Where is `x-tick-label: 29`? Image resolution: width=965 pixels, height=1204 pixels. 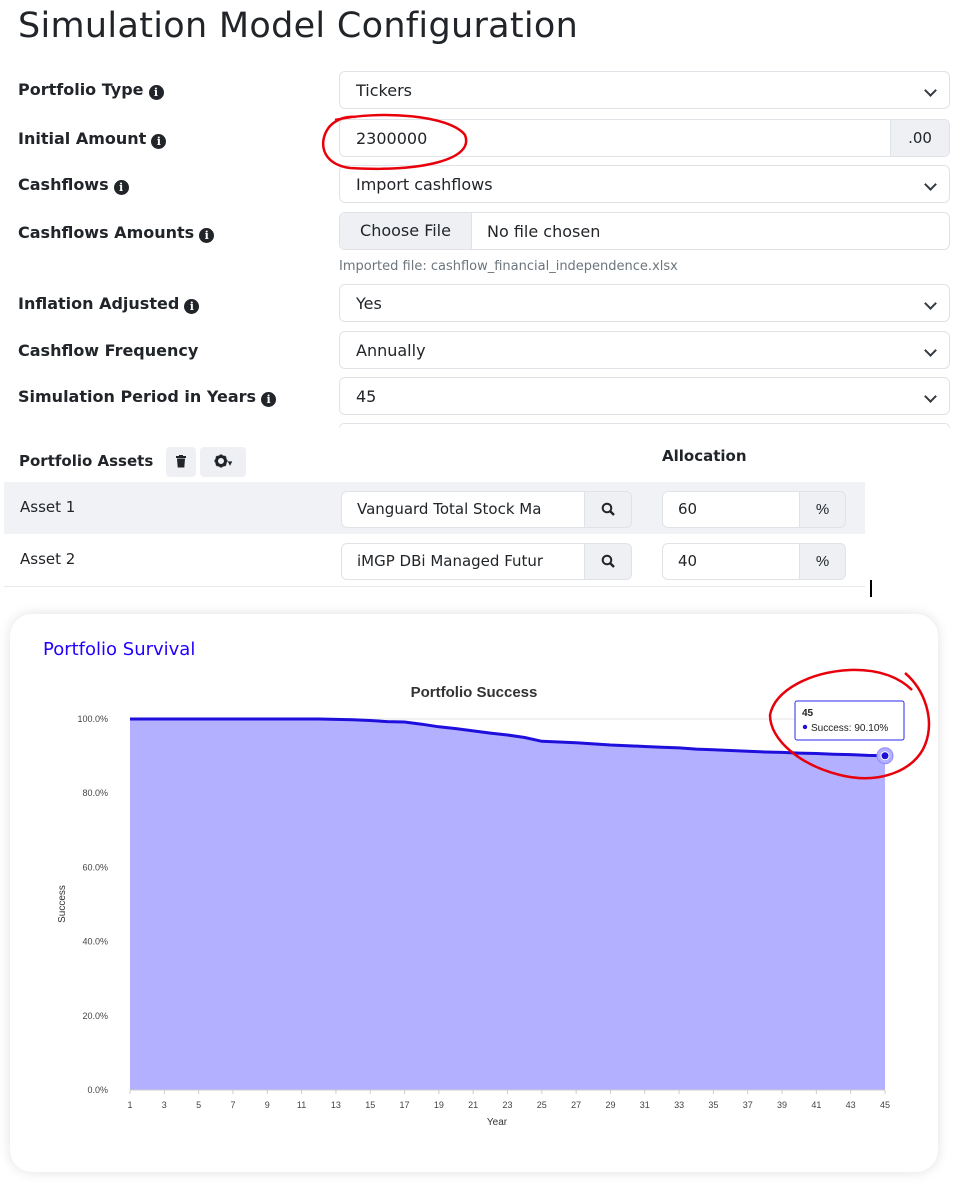
x-tick-label: 29 is located at coordinates (610, 1105).